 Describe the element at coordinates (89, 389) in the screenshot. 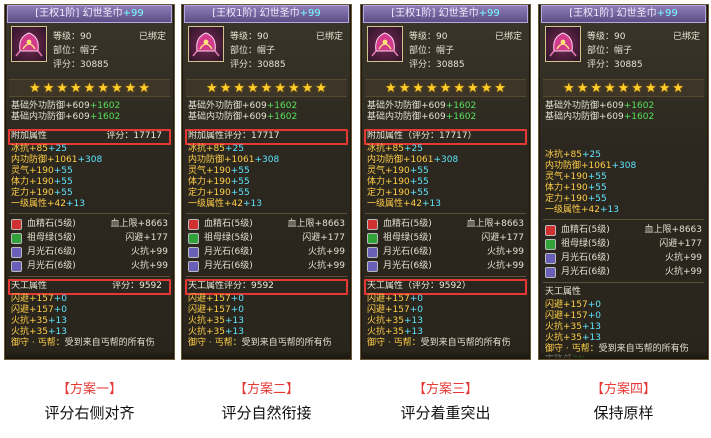

I see `caption-title-1: 【方案一】` at that location.